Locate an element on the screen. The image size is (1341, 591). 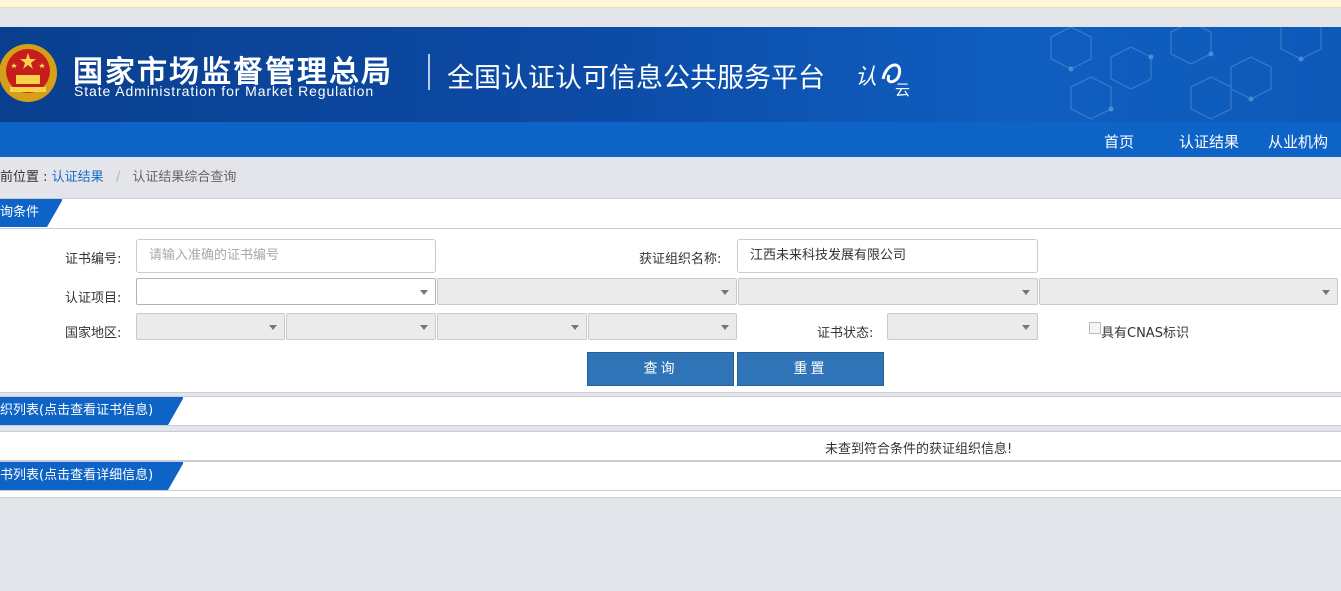
org-list-body: 未查到符合条件的获证组织信息! is located at coordinates (670, 446).